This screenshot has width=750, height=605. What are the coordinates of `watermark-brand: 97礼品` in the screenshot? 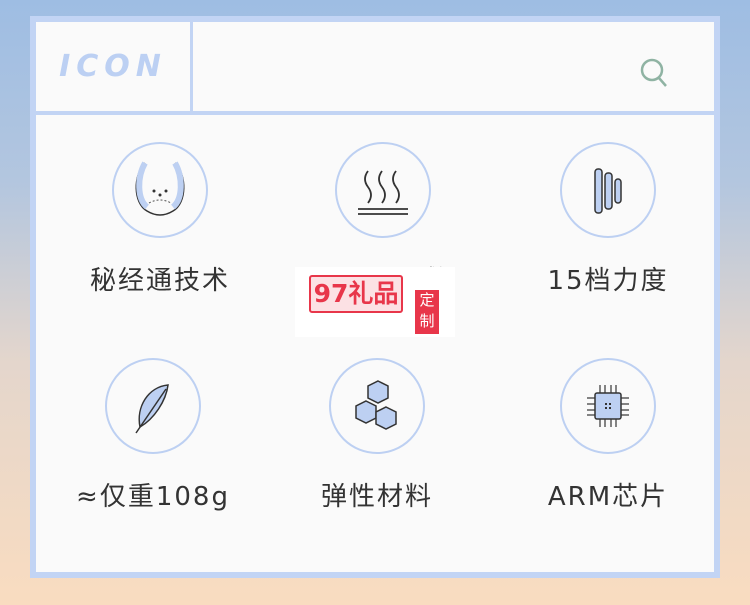 It's located at (356, 294).